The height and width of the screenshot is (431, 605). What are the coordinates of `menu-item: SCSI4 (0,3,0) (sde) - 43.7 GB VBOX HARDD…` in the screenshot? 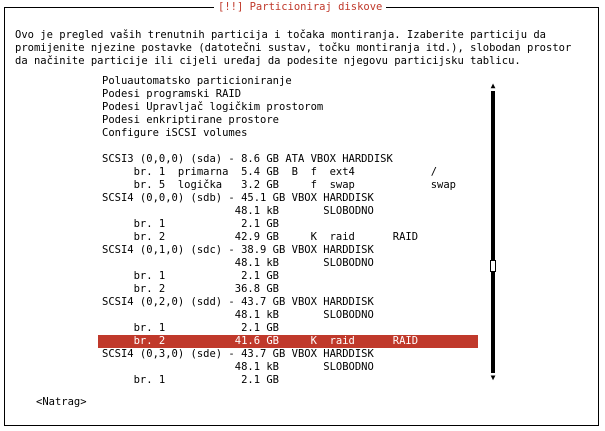 It's located at (288, 354).